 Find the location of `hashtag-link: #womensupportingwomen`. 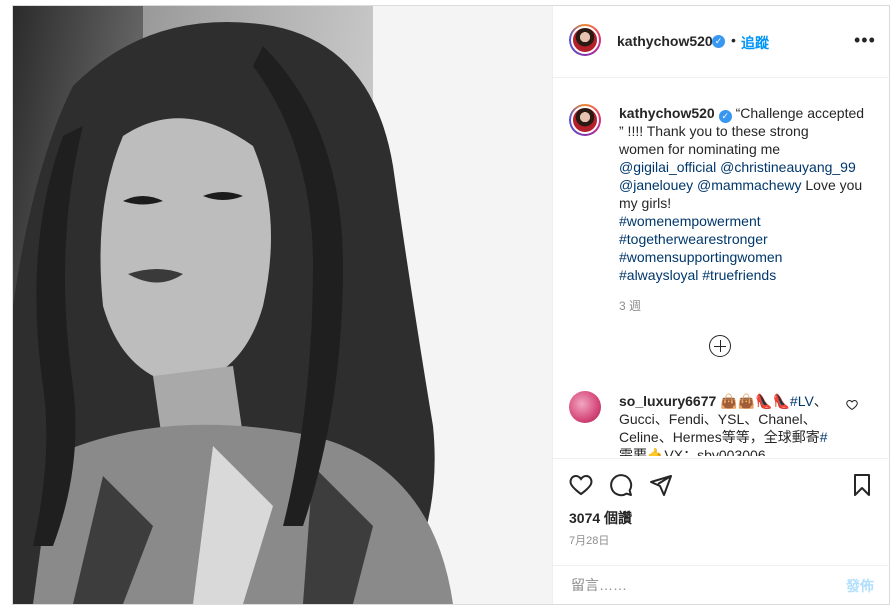

hashtag-link: #womensupportingwomen is located at coordinates (746, 257).